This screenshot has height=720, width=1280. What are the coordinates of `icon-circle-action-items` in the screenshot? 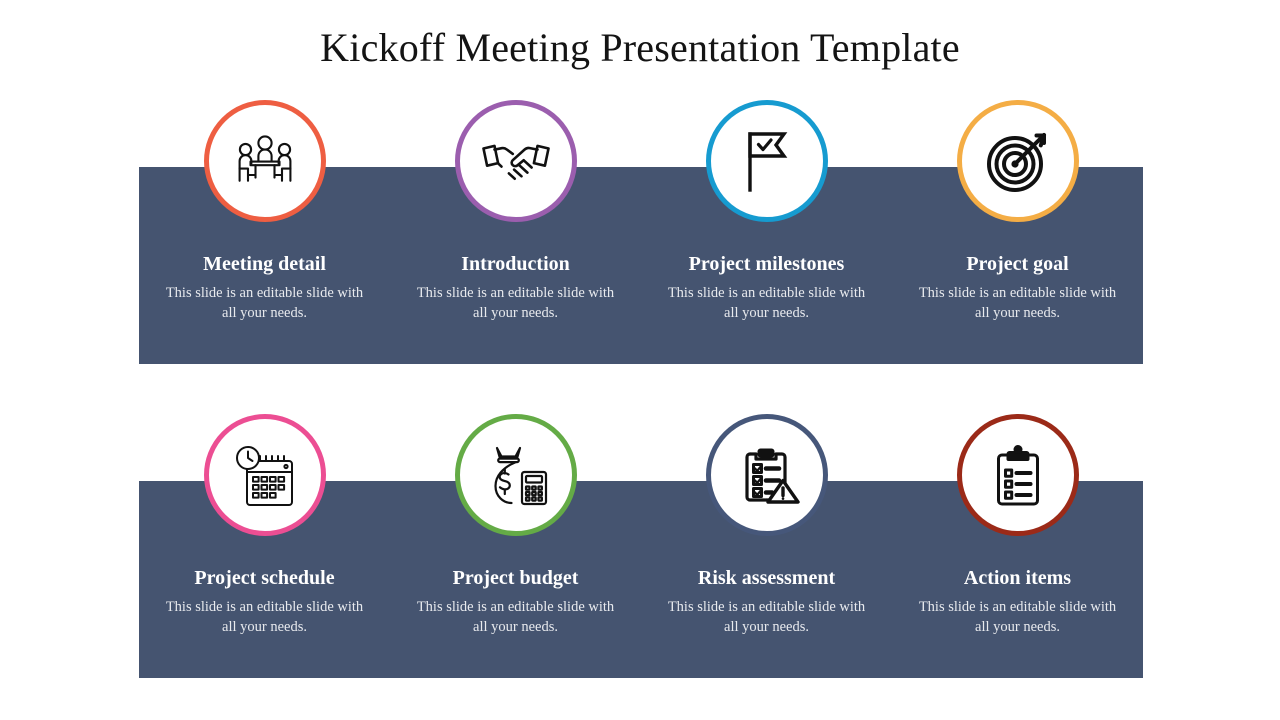 It's located at (1017, 475).